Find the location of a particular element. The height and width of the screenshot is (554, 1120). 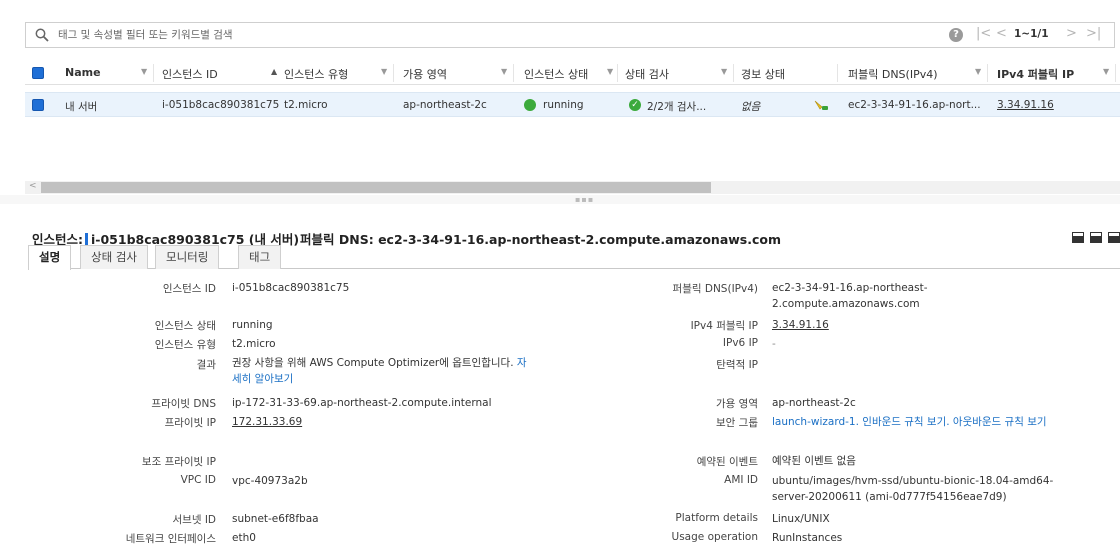

page-range: 1~1/1 is located at coordinates (1031, 34).